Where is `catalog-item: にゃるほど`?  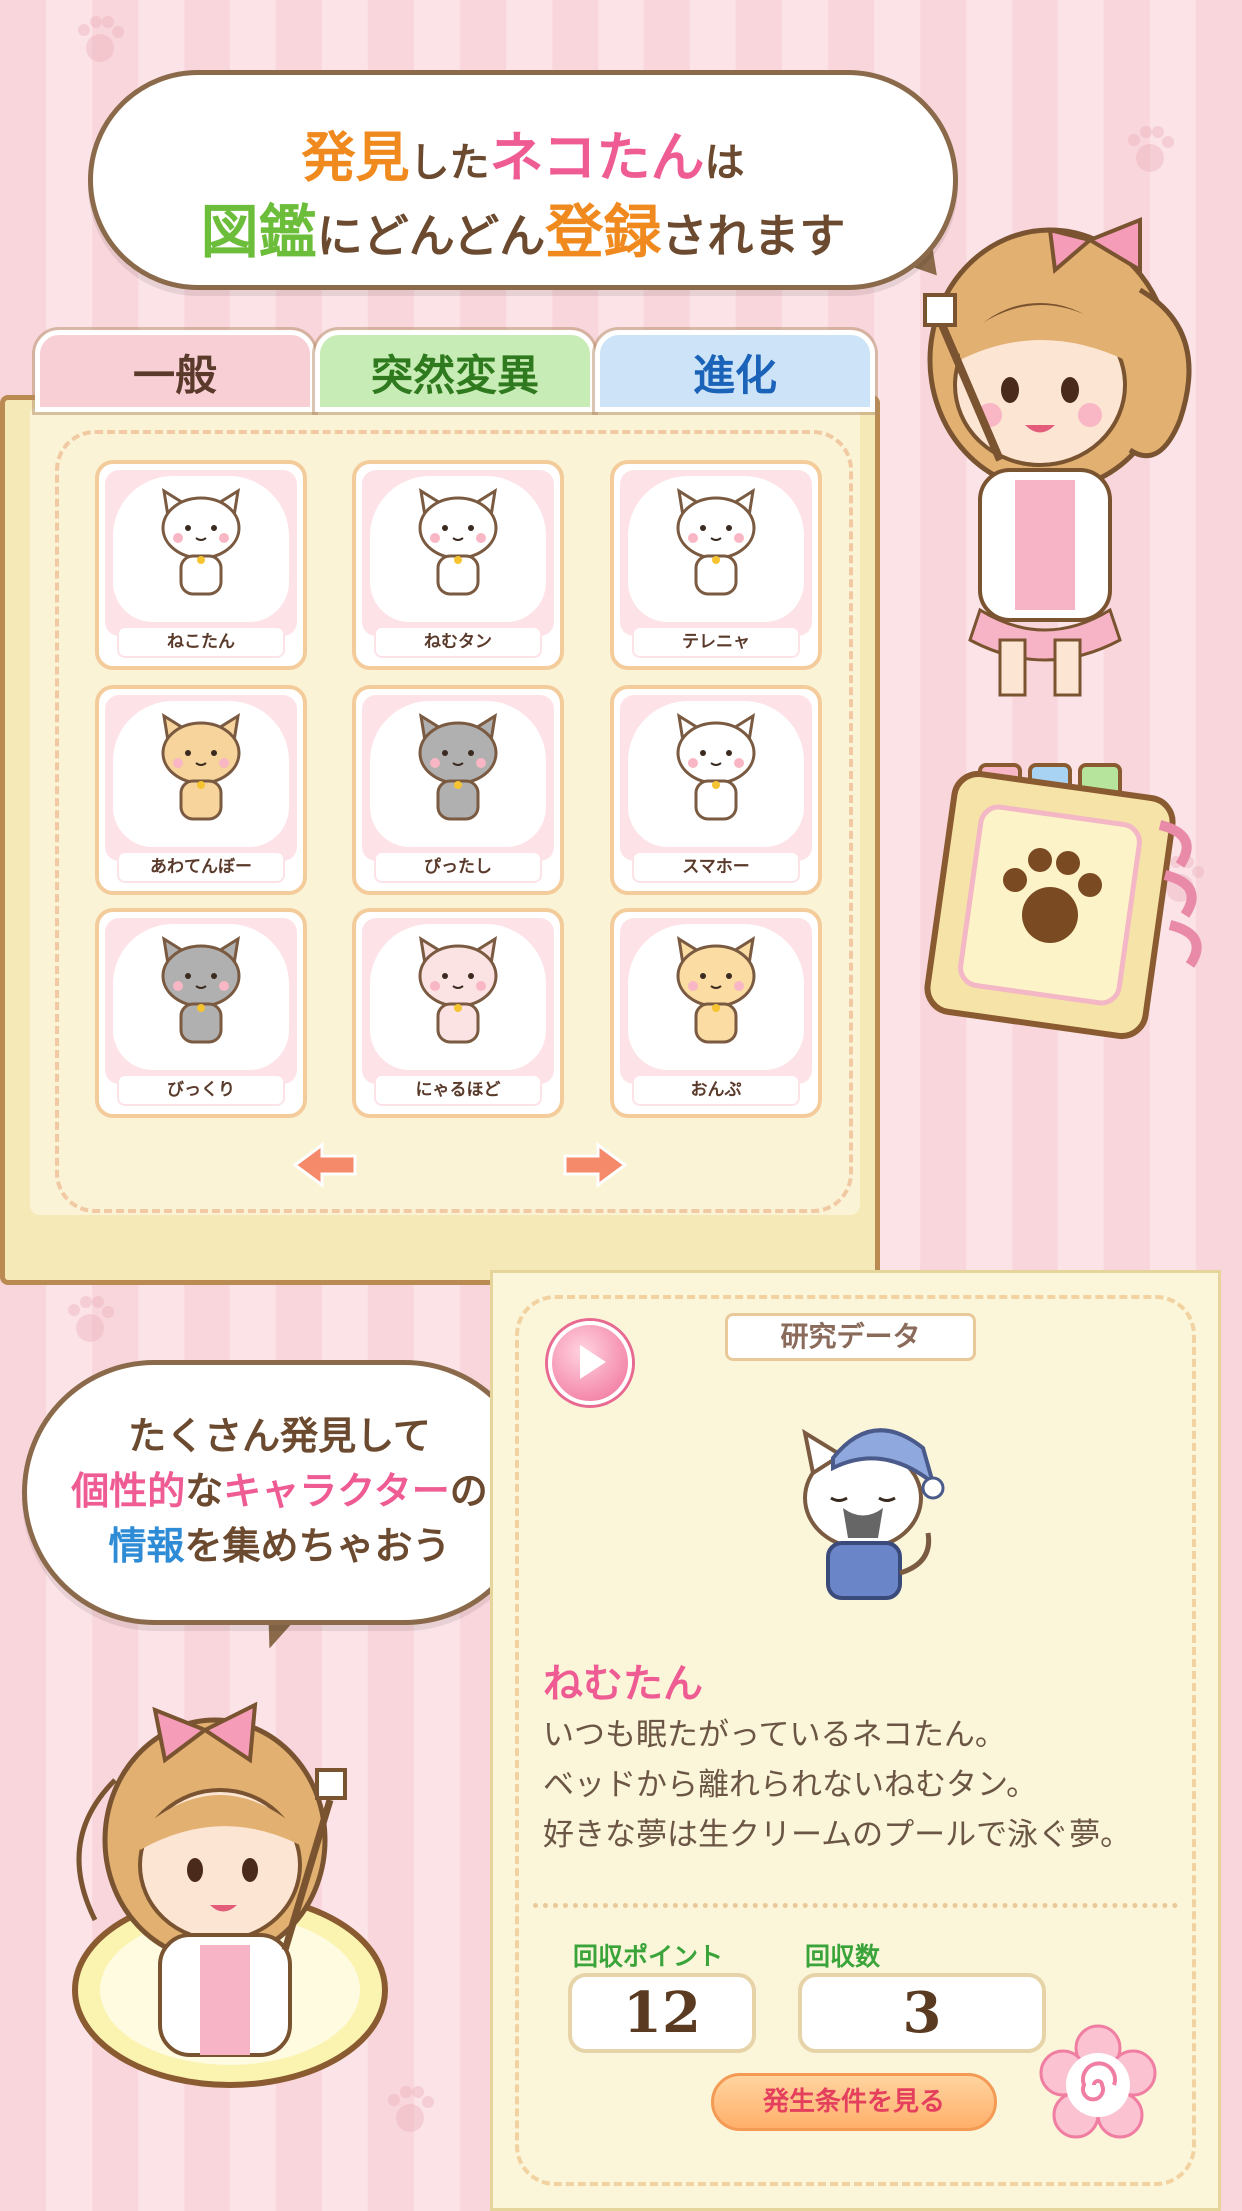 catalog-item: にゃるほど is located at coordinates (458, 1013).